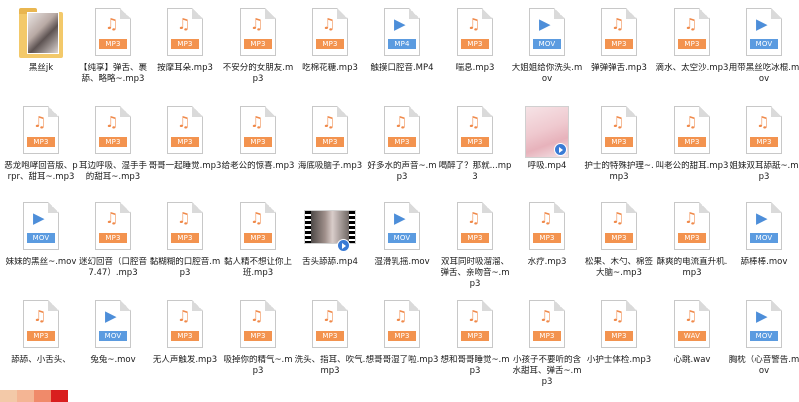  What do you see at coordinates (113, 360) in the screenshot?
I see `file-name: 兔兔~.mov` at bounding box center [113, 360].